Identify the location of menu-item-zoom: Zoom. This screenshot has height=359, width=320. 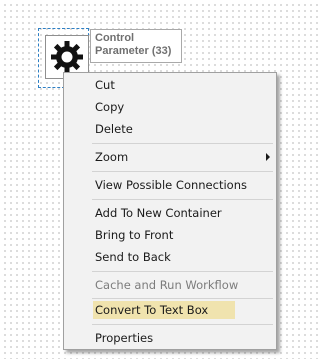
(182, 157).